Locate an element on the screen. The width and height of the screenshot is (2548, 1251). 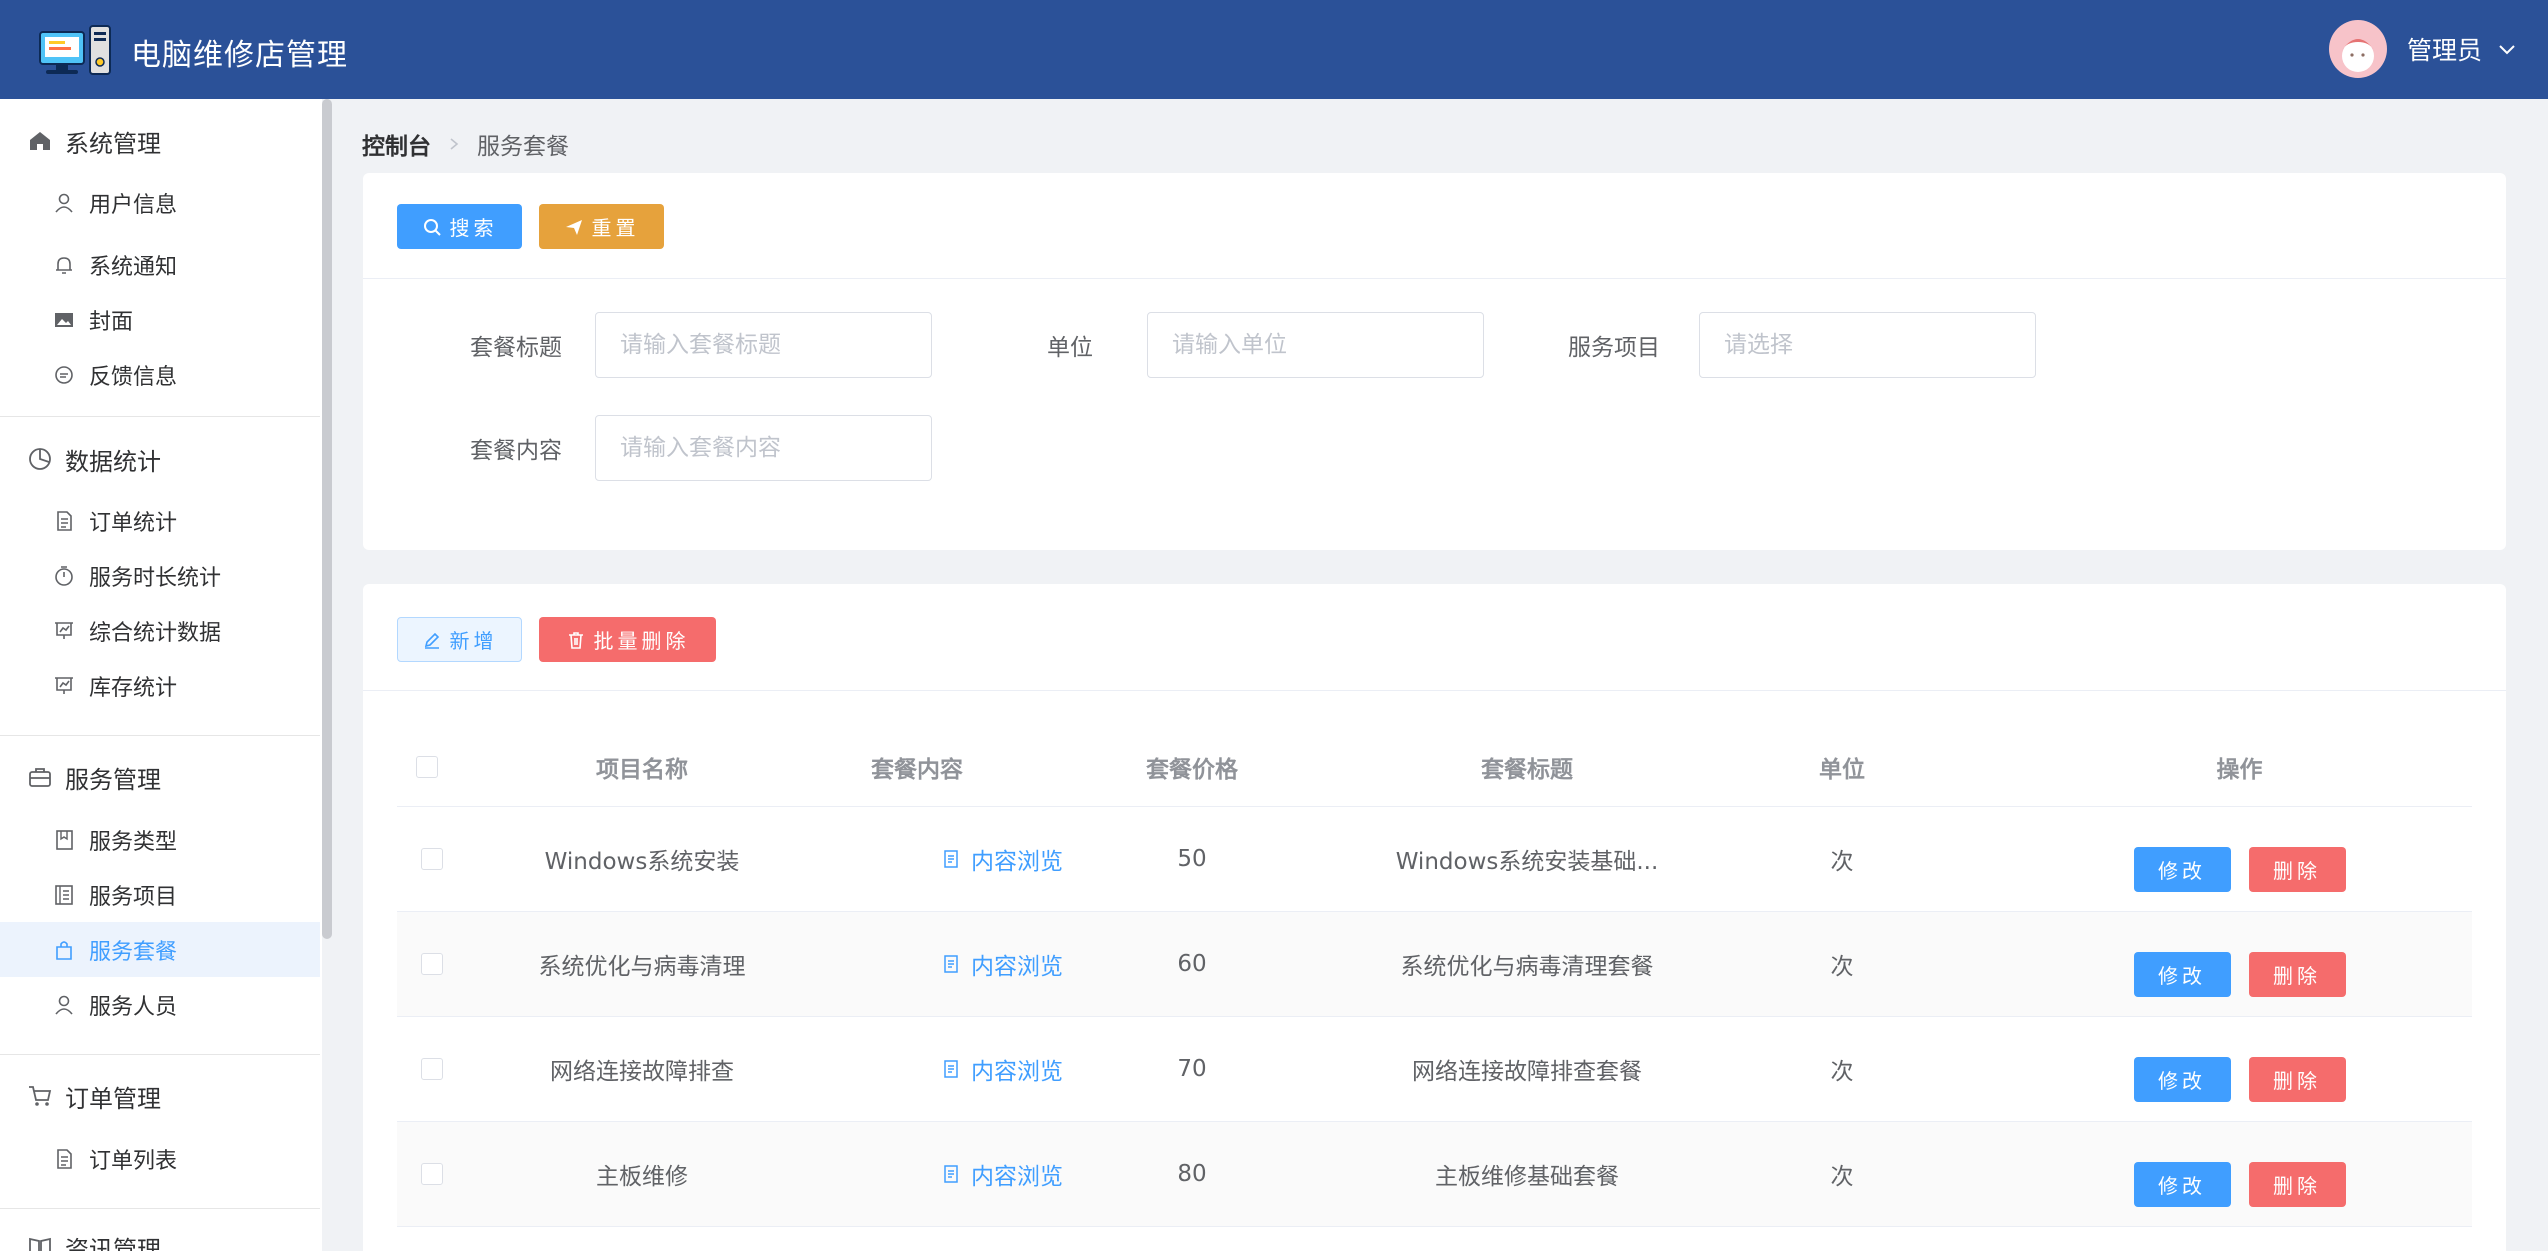
search-button: 搜索 is located at coordinates (459, 226).